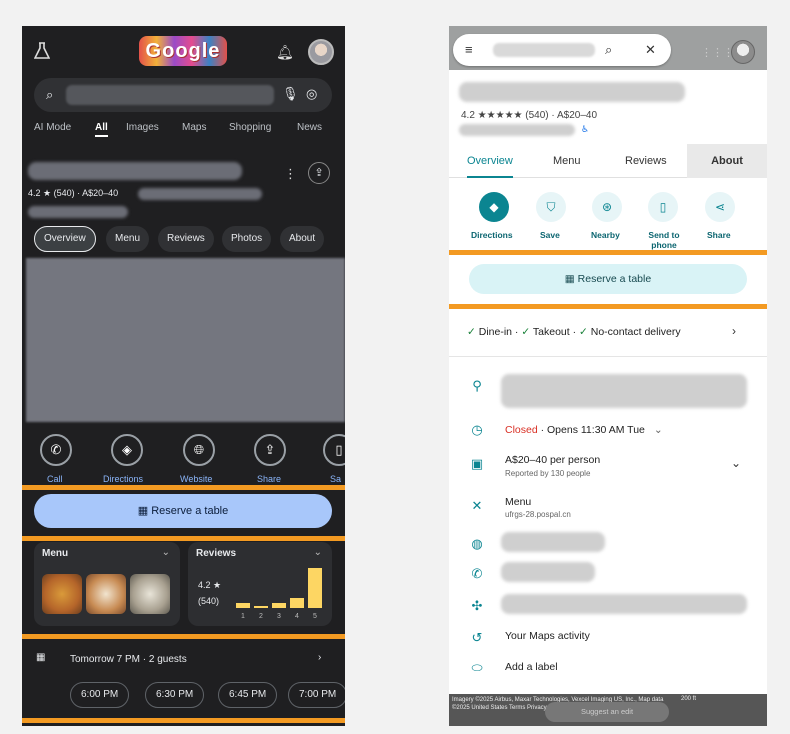 The width and height of the screenshot is (790, 734). What do you see at coordinates (567, 161) in the screenshot?
I see `tab-menu: Menu` at bounding box center [567, 161].